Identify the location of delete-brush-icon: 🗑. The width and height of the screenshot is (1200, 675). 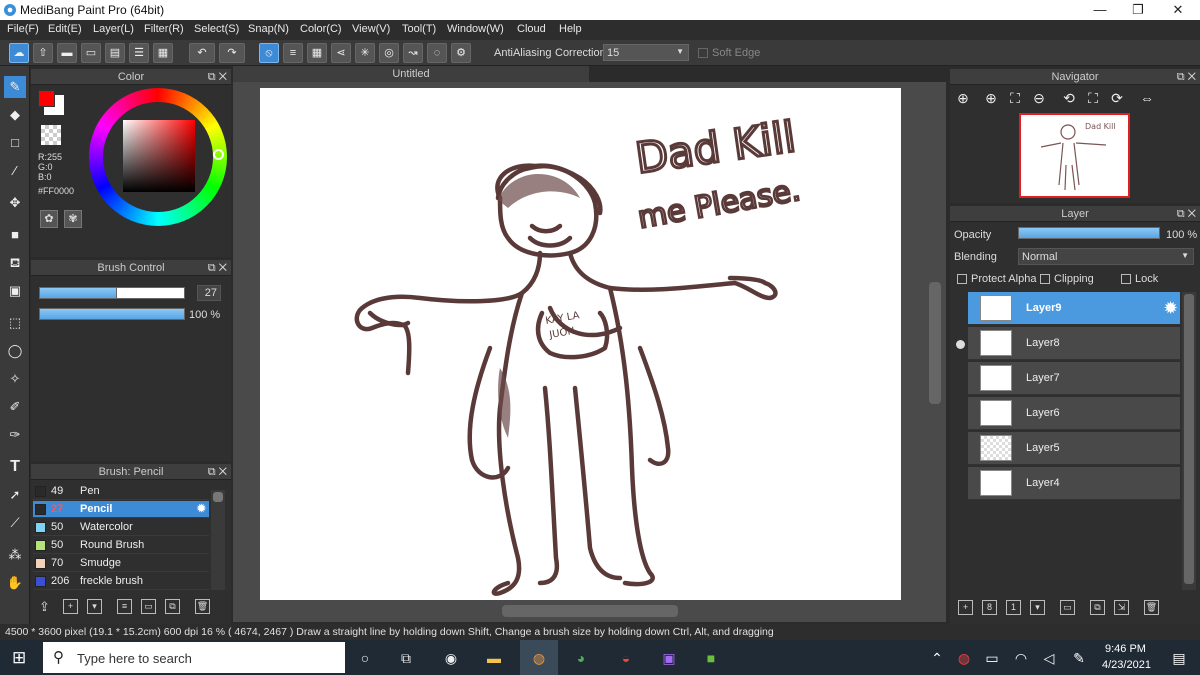
(202, 606).